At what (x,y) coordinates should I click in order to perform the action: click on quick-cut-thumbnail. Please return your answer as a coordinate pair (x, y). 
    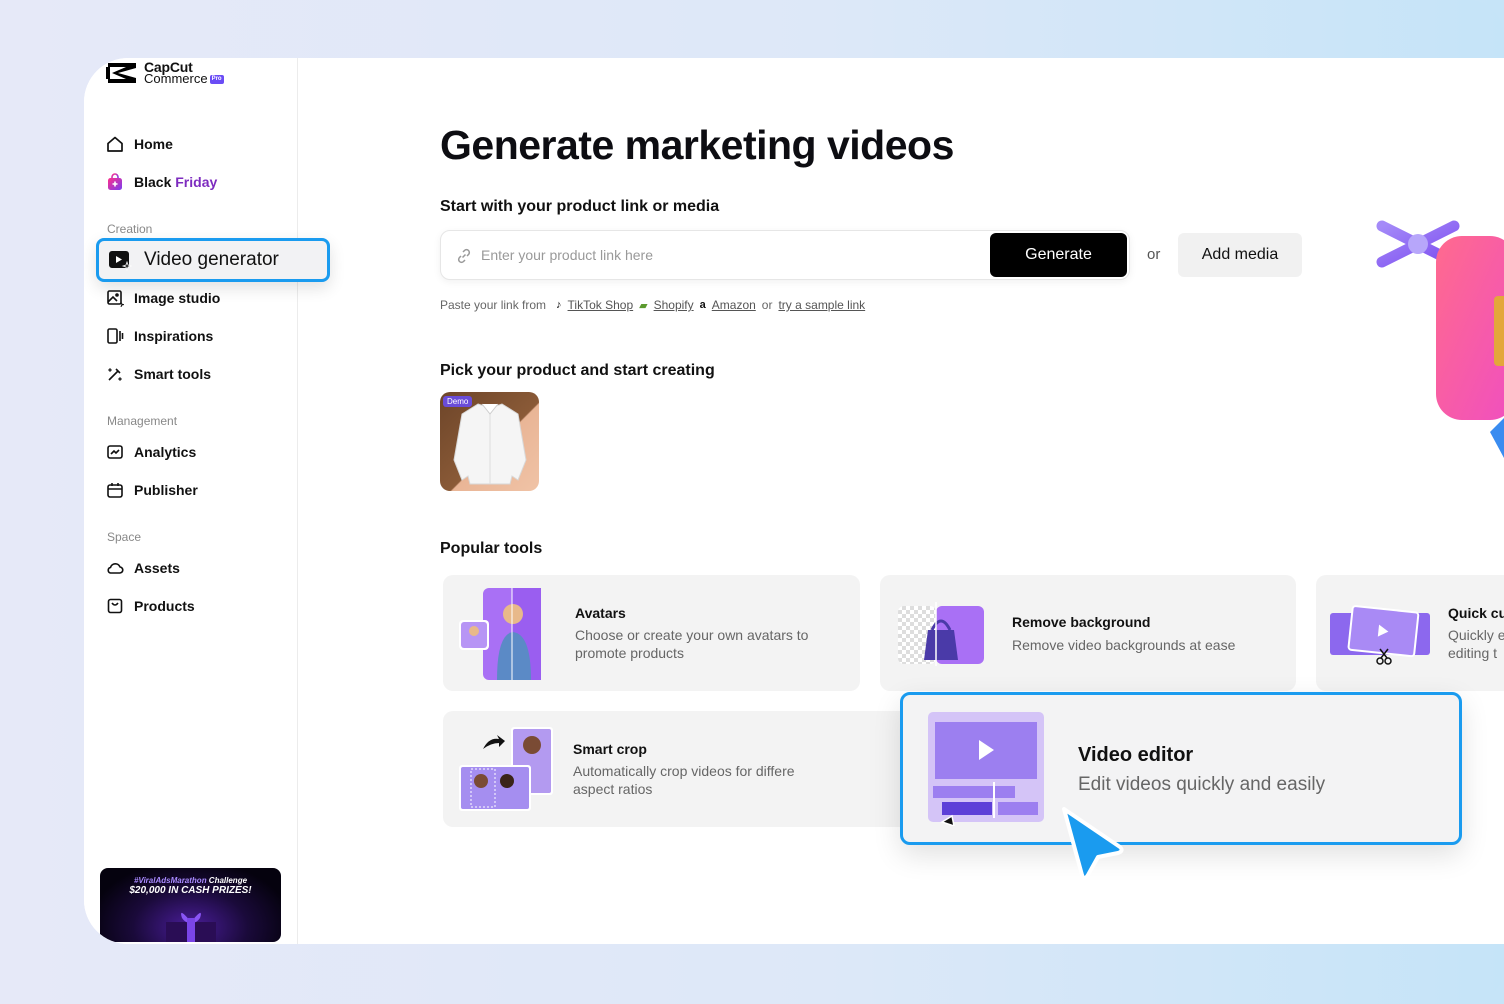
    Looking at the image, I should click on (1380, 635).